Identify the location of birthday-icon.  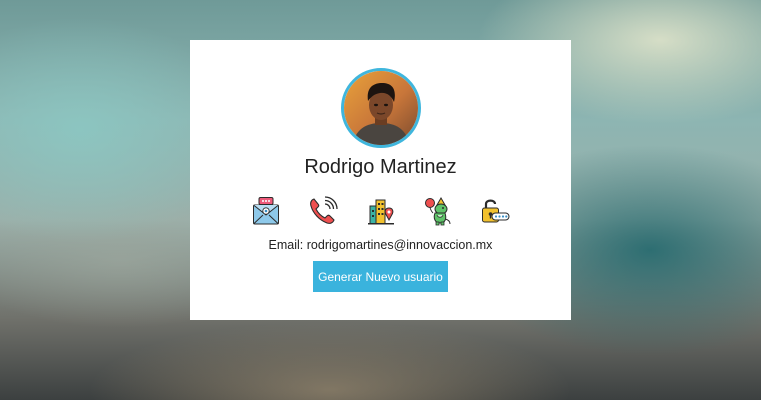
(438, 211).